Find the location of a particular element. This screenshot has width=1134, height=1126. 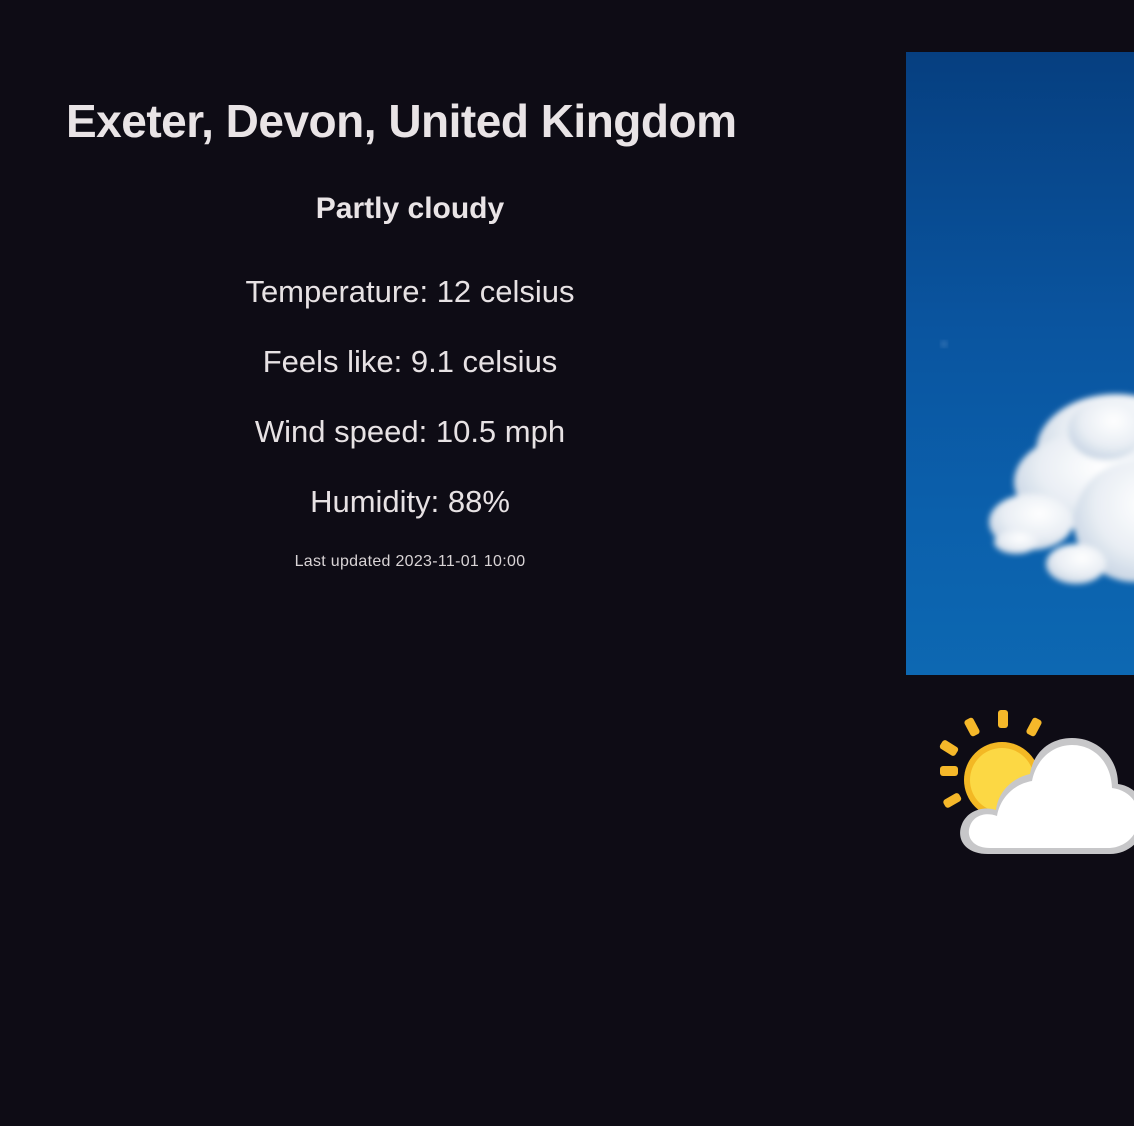

wind-speed-text: Wind speed: 10.5 mph is located at coordinates (410, 431).